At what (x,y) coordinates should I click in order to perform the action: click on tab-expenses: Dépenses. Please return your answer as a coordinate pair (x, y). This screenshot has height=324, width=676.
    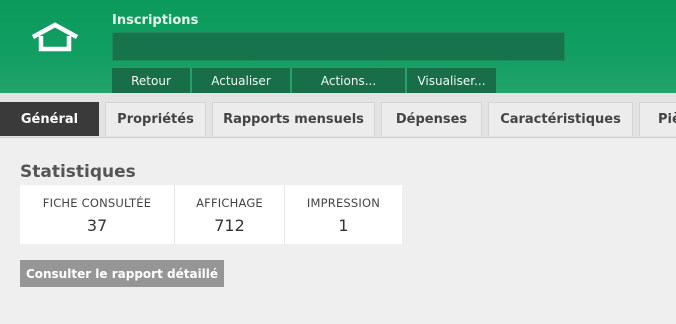
    Looking at the image, I should click on (431, 119).